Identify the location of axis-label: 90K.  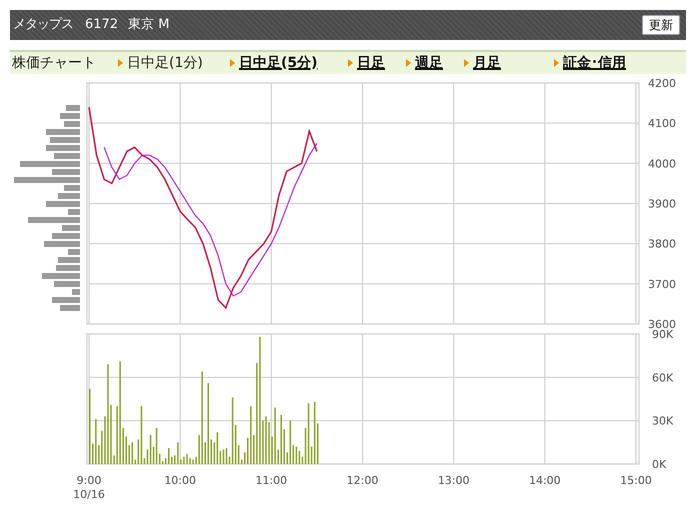
(663, 335).